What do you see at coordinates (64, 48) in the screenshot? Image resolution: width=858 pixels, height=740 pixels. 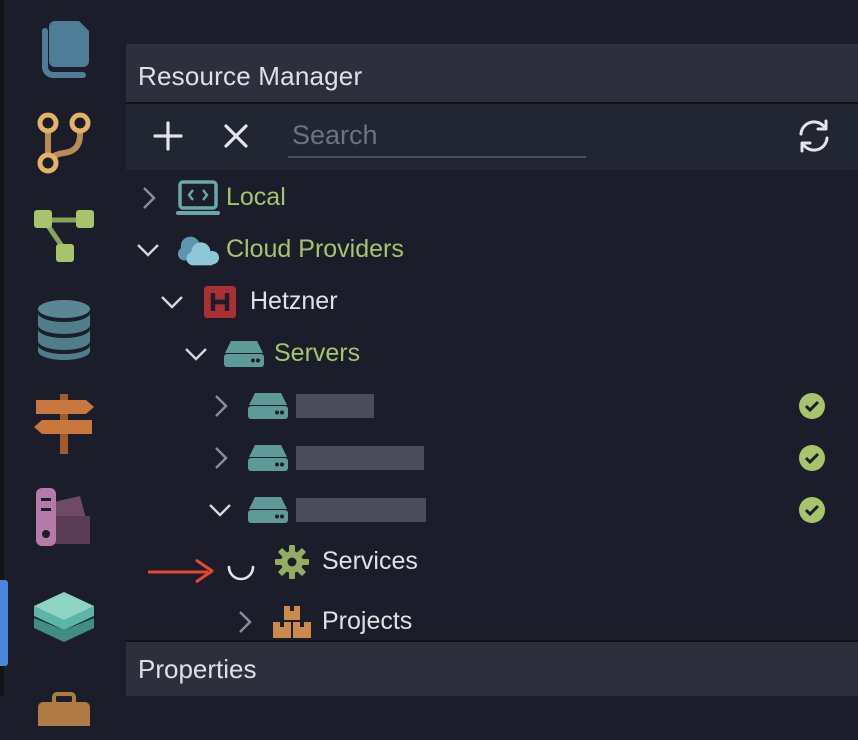 I see `documents-icon` at bounding box center [64, 48].